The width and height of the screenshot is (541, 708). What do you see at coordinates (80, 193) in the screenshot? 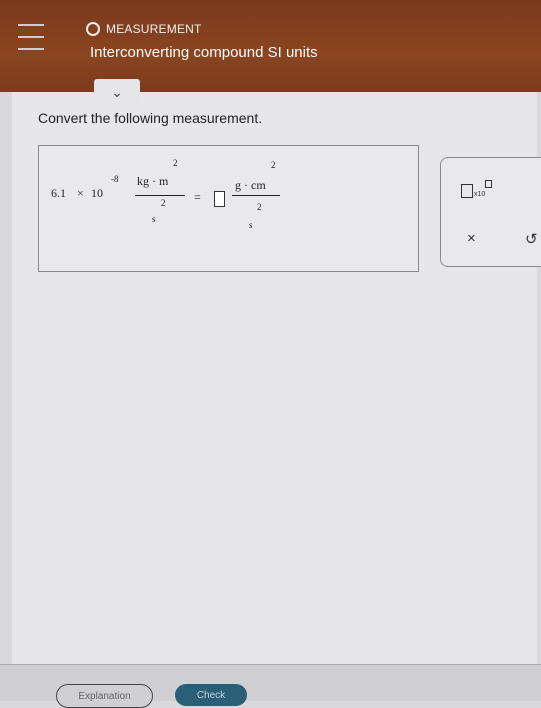
I see `times-symbol: ×` at bounding box center [80, 193].